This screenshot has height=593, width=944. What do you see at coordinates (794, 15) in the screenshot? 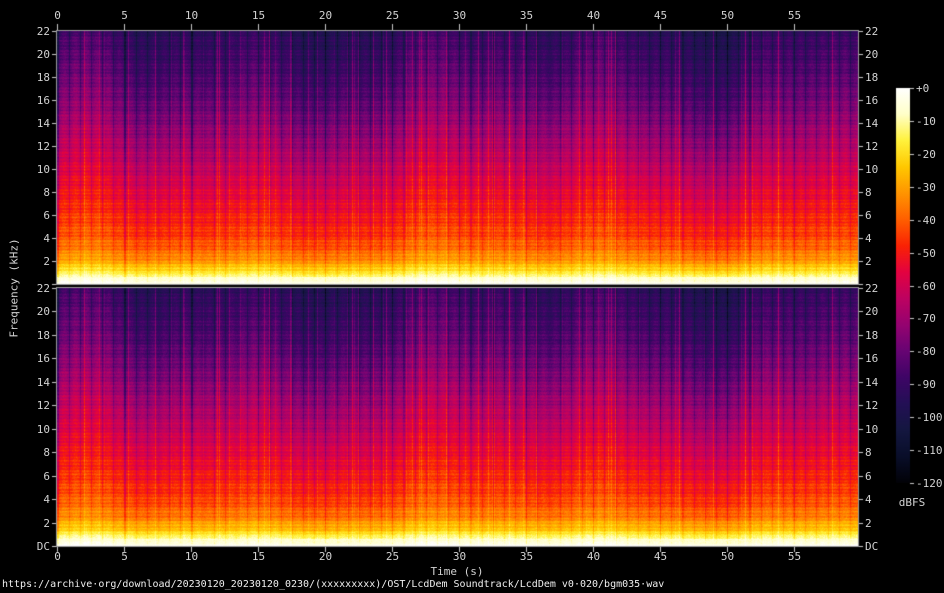
I see `time-tick-label-top: 55` at bounding box center [794, 15].